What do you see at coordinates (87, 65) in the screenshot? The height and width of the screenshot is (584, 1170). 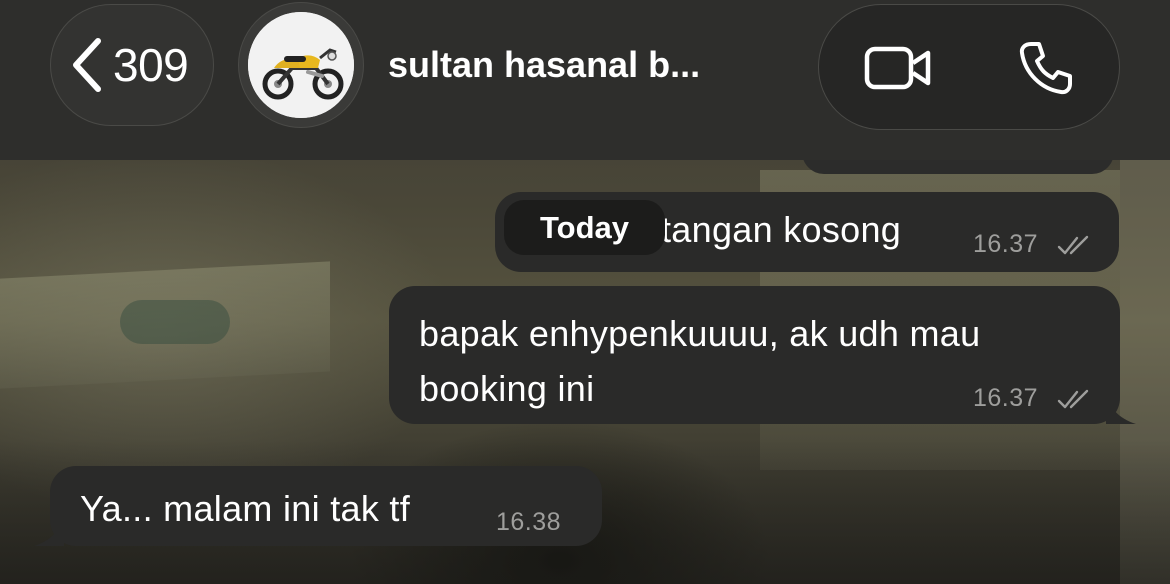 I see `chevron-left-icon` at bounding box center [87, 65].